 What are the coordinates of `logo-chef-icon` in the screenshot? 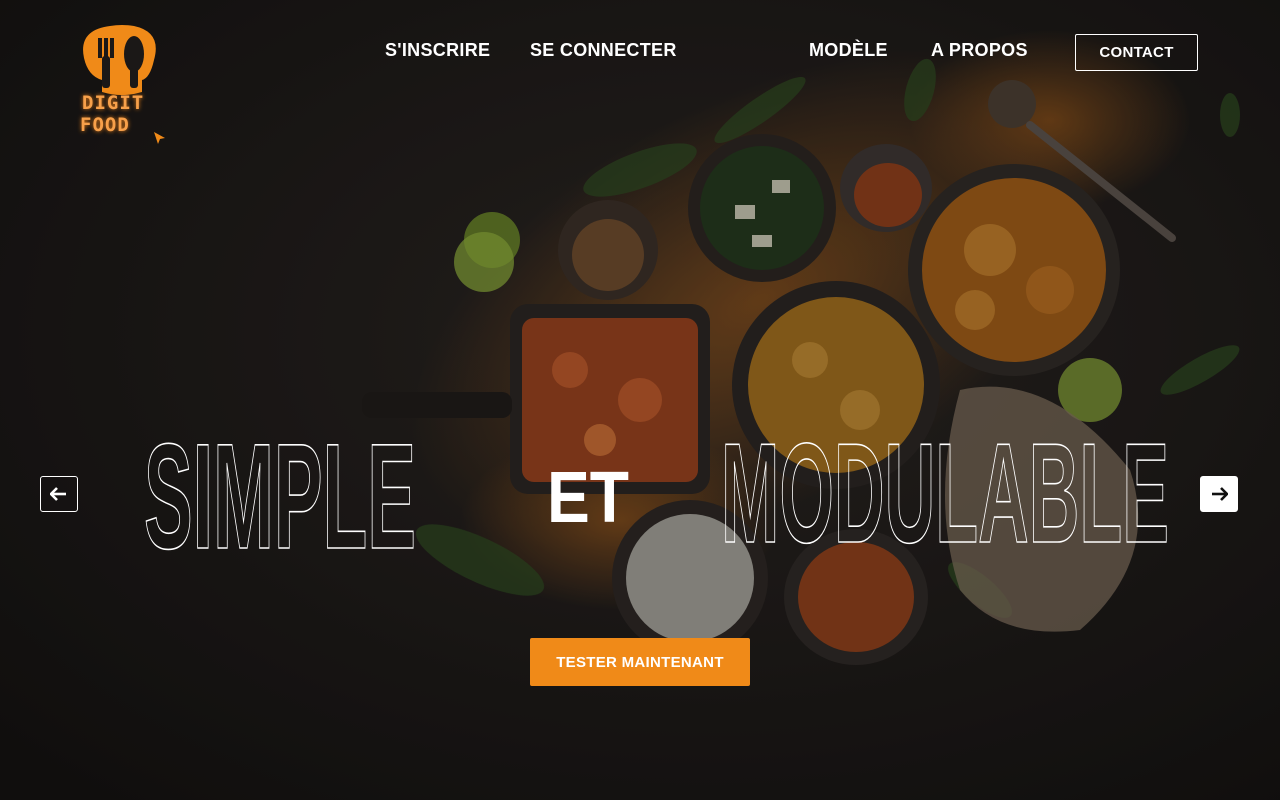 It's located at (119, 60).